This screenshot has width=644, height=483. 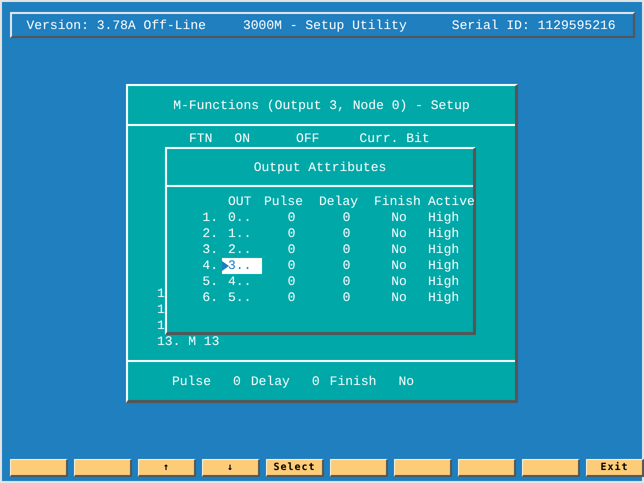 What do you see at coordinates (225, 266) in the screenshot?
I see `cursor-icon` at bounding box center [225, 266].